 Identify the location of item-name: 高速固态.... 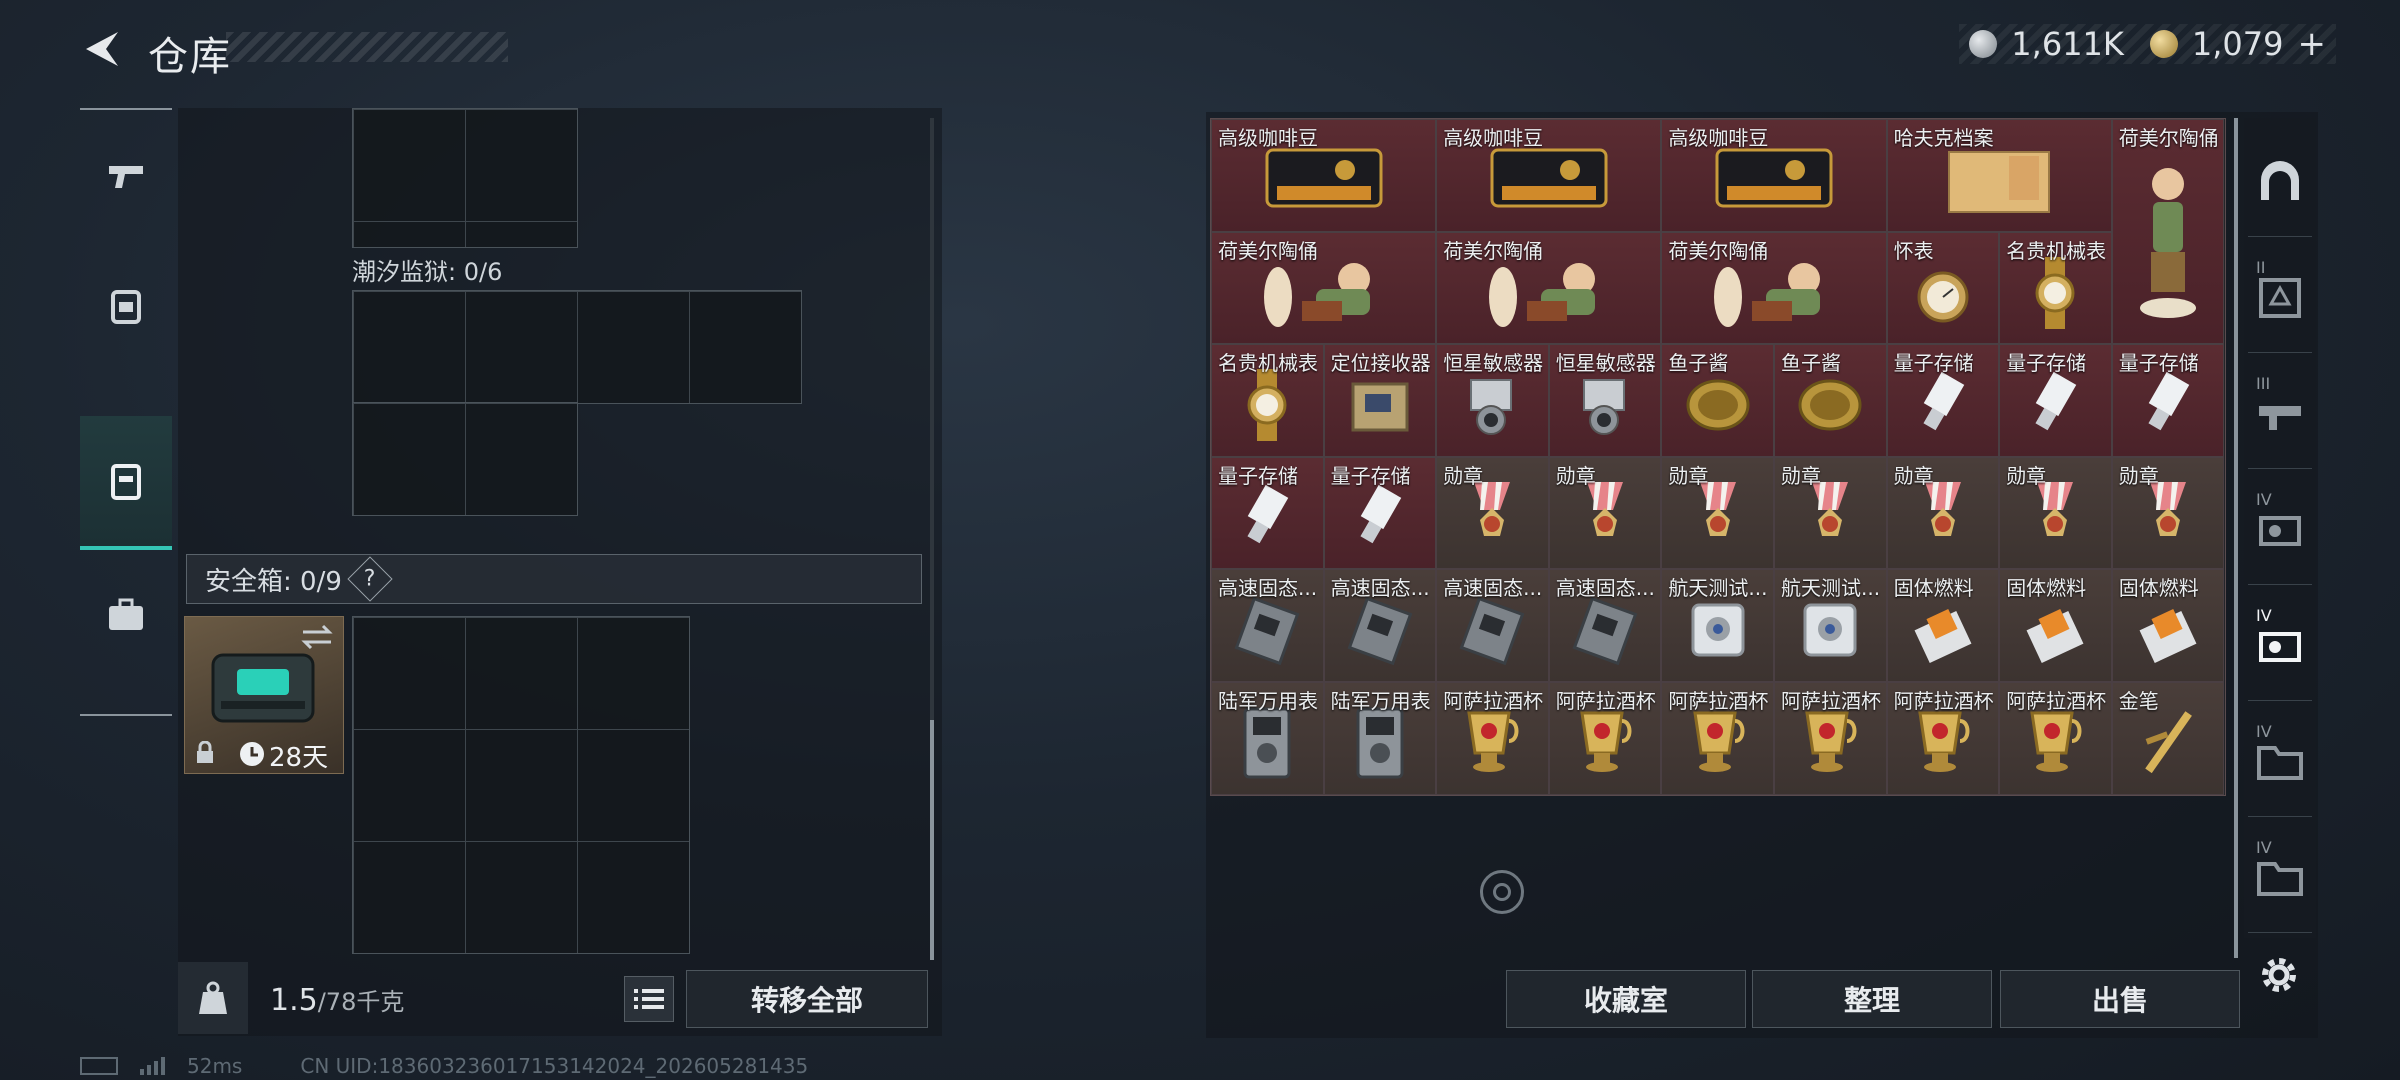
(1268, 588).